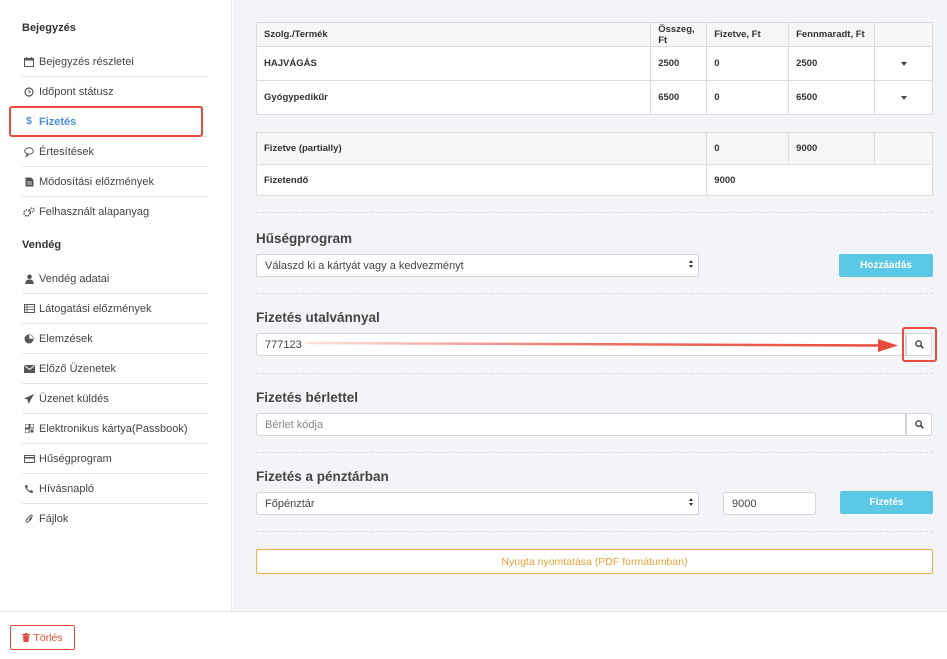 The height and width of the screenshot is (659, 947). I want to click on loyalty-title: Hűségprogram, so click(304, 238).